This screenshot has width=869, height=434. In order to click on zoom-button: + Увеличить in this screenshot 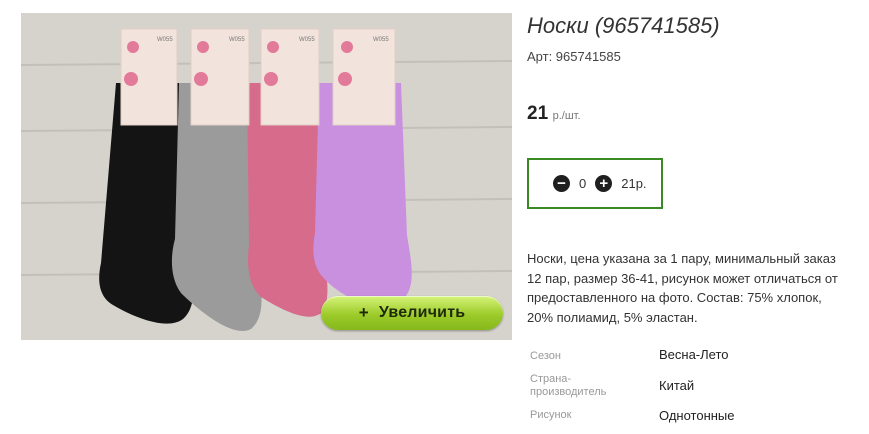, I will do `click(412, 313)`.